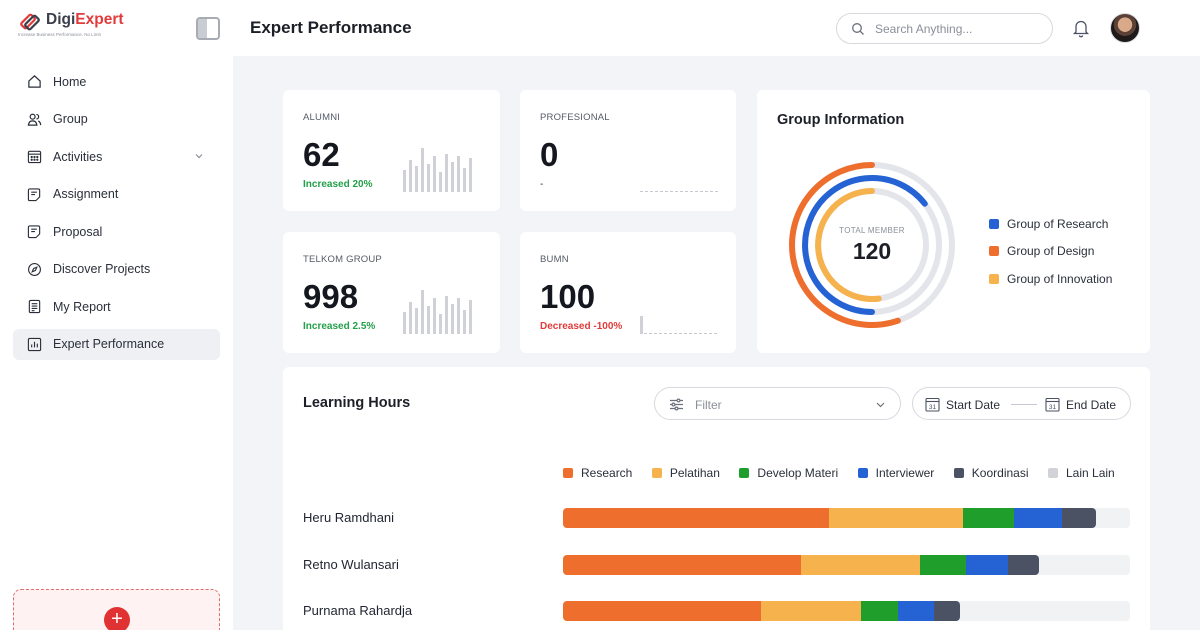  Describe the element at coordinates (116, 81) in the screenshot. I see `sidebar-item-home: Home` at that location.